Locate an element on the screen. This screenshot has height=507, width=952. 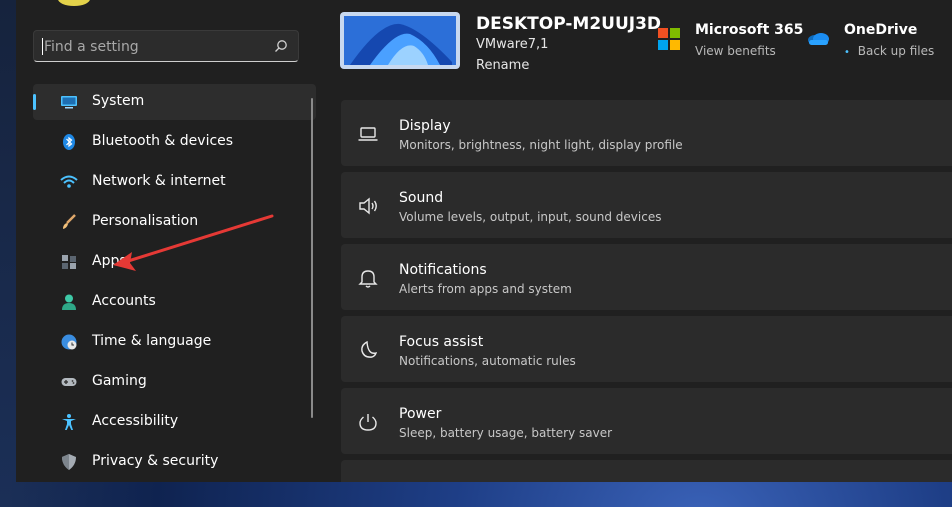
sidebar-item-label: System is located at coordinates (118, 101).